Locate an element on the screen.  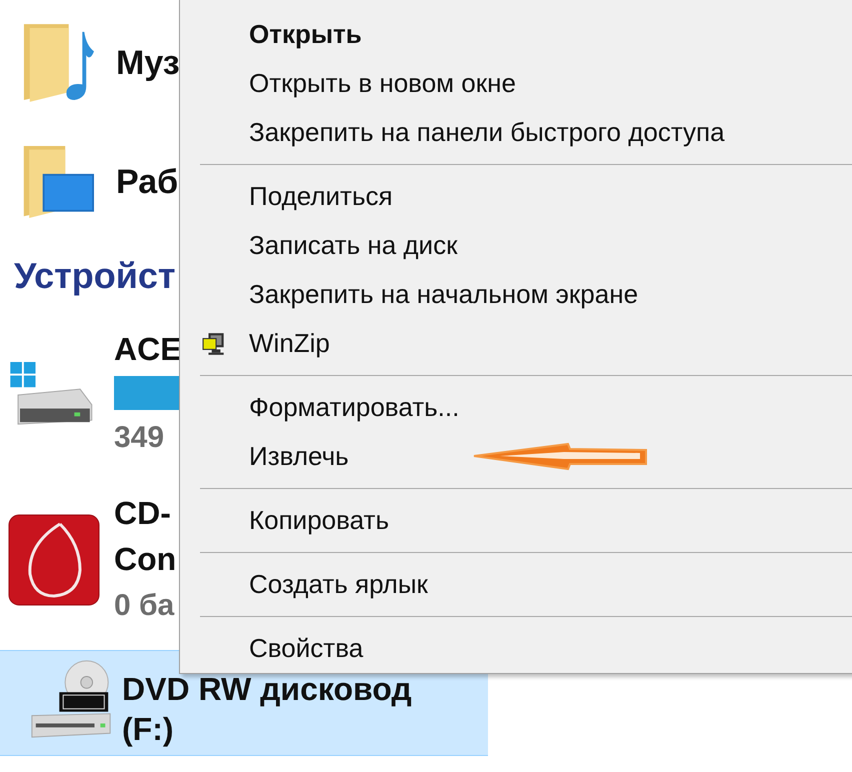
drive-name: CD- is located at coordinates (142, 513).